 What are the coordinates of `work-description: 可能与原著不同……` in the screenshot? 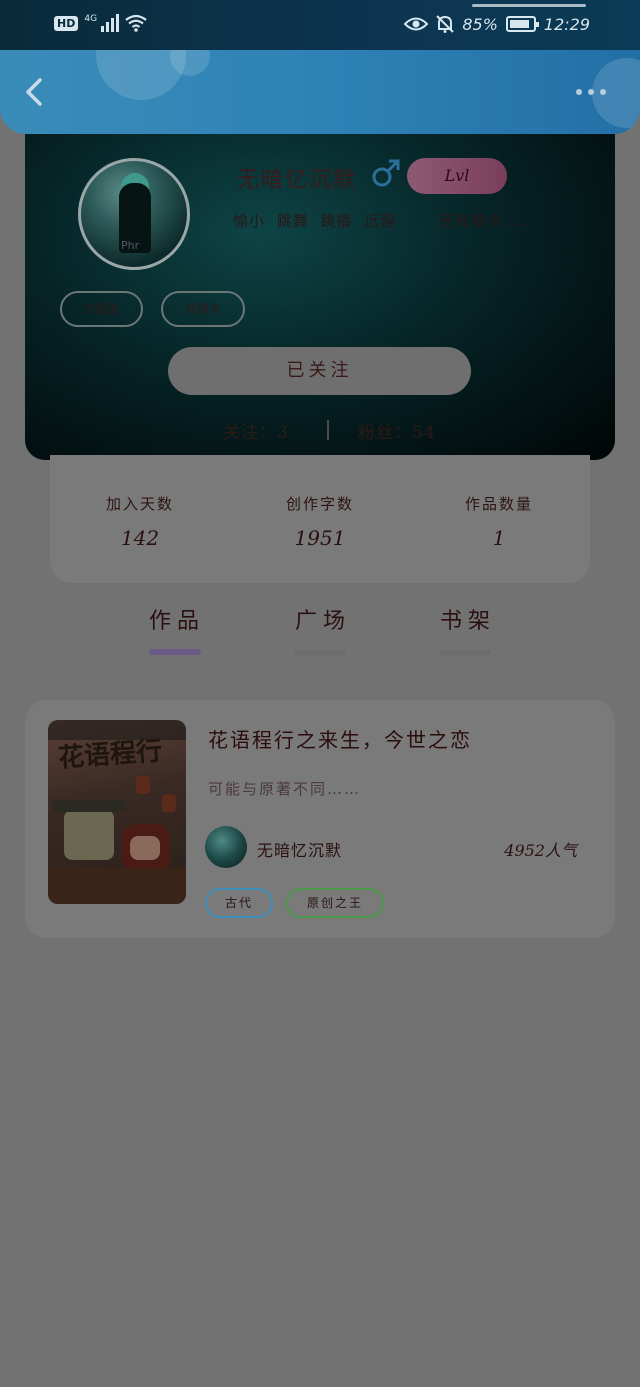 It's located at (285, 789).